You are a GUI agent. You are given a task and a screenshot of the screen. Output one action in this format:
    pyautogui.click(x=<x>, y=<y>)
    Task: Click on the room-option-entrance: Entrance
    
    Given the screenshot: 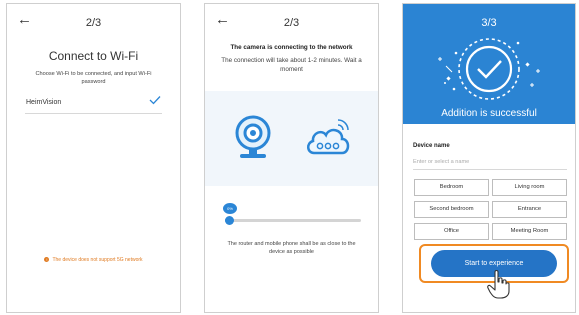 What is the action you would take?
    pyautogui.click(x=529, y=209)
    